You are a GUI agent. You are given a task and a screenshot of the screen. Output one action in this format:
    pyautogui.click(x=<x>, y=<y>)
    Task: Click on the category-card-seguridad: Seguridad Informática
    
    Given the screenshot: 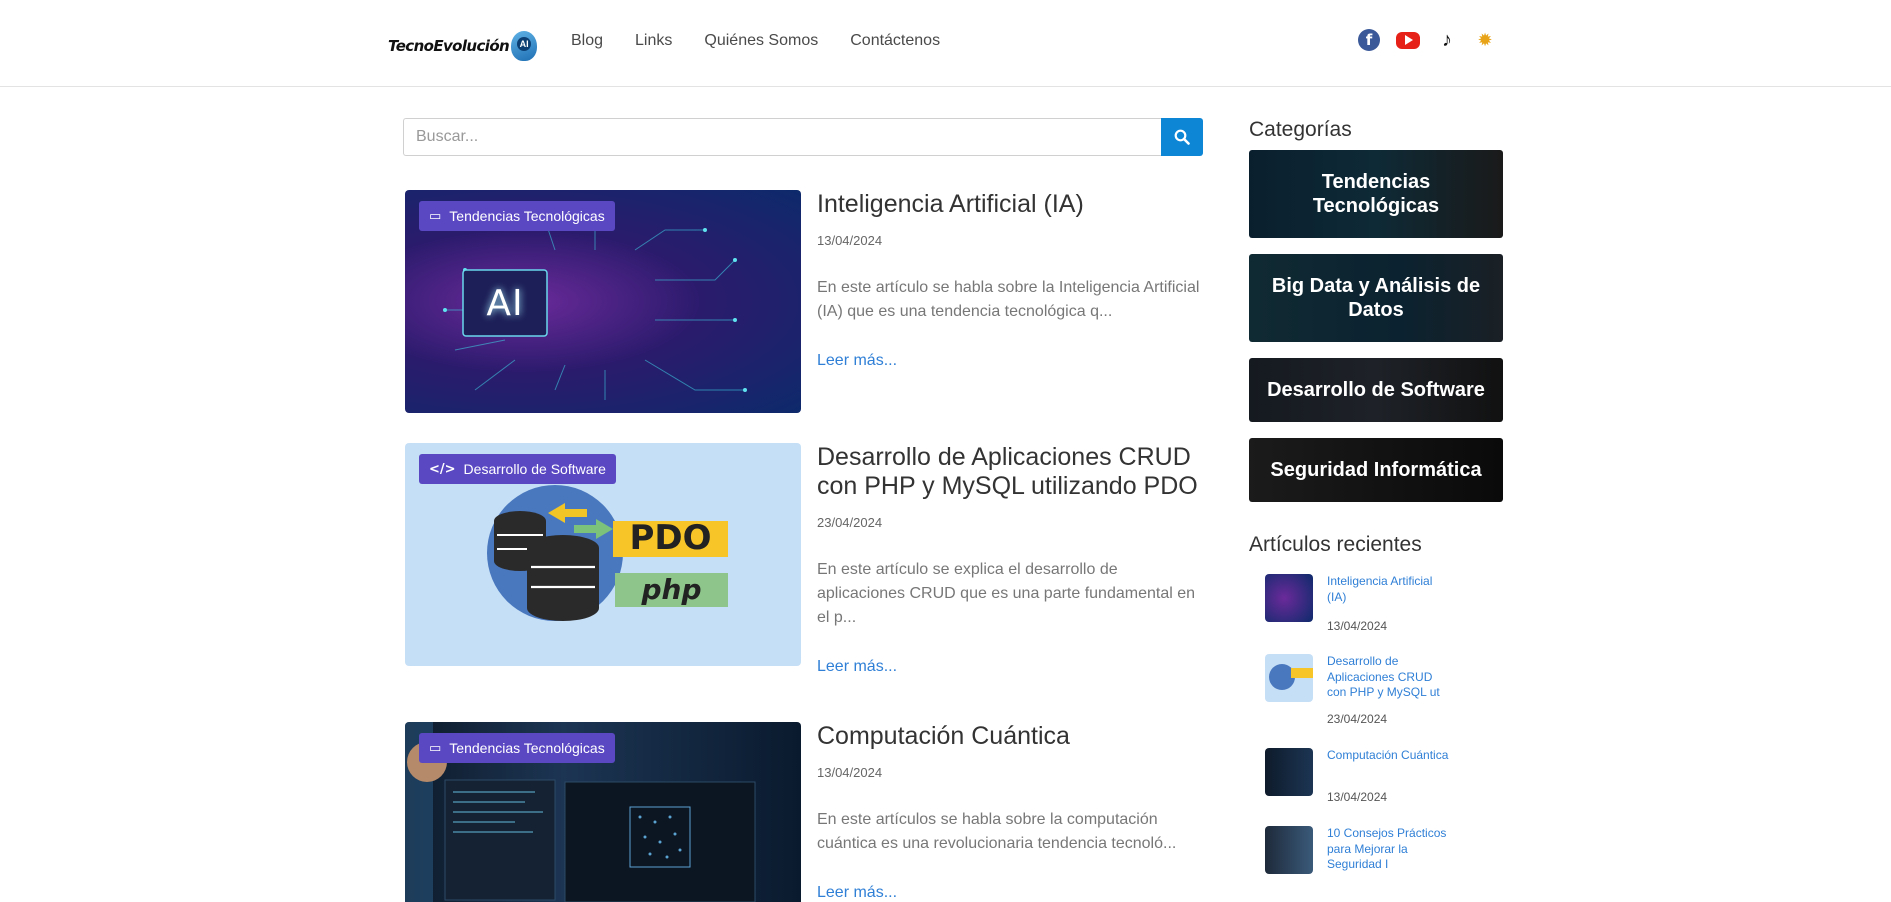 What is the action you would take?
    pyautogui.click(x=1376, y=470)
    